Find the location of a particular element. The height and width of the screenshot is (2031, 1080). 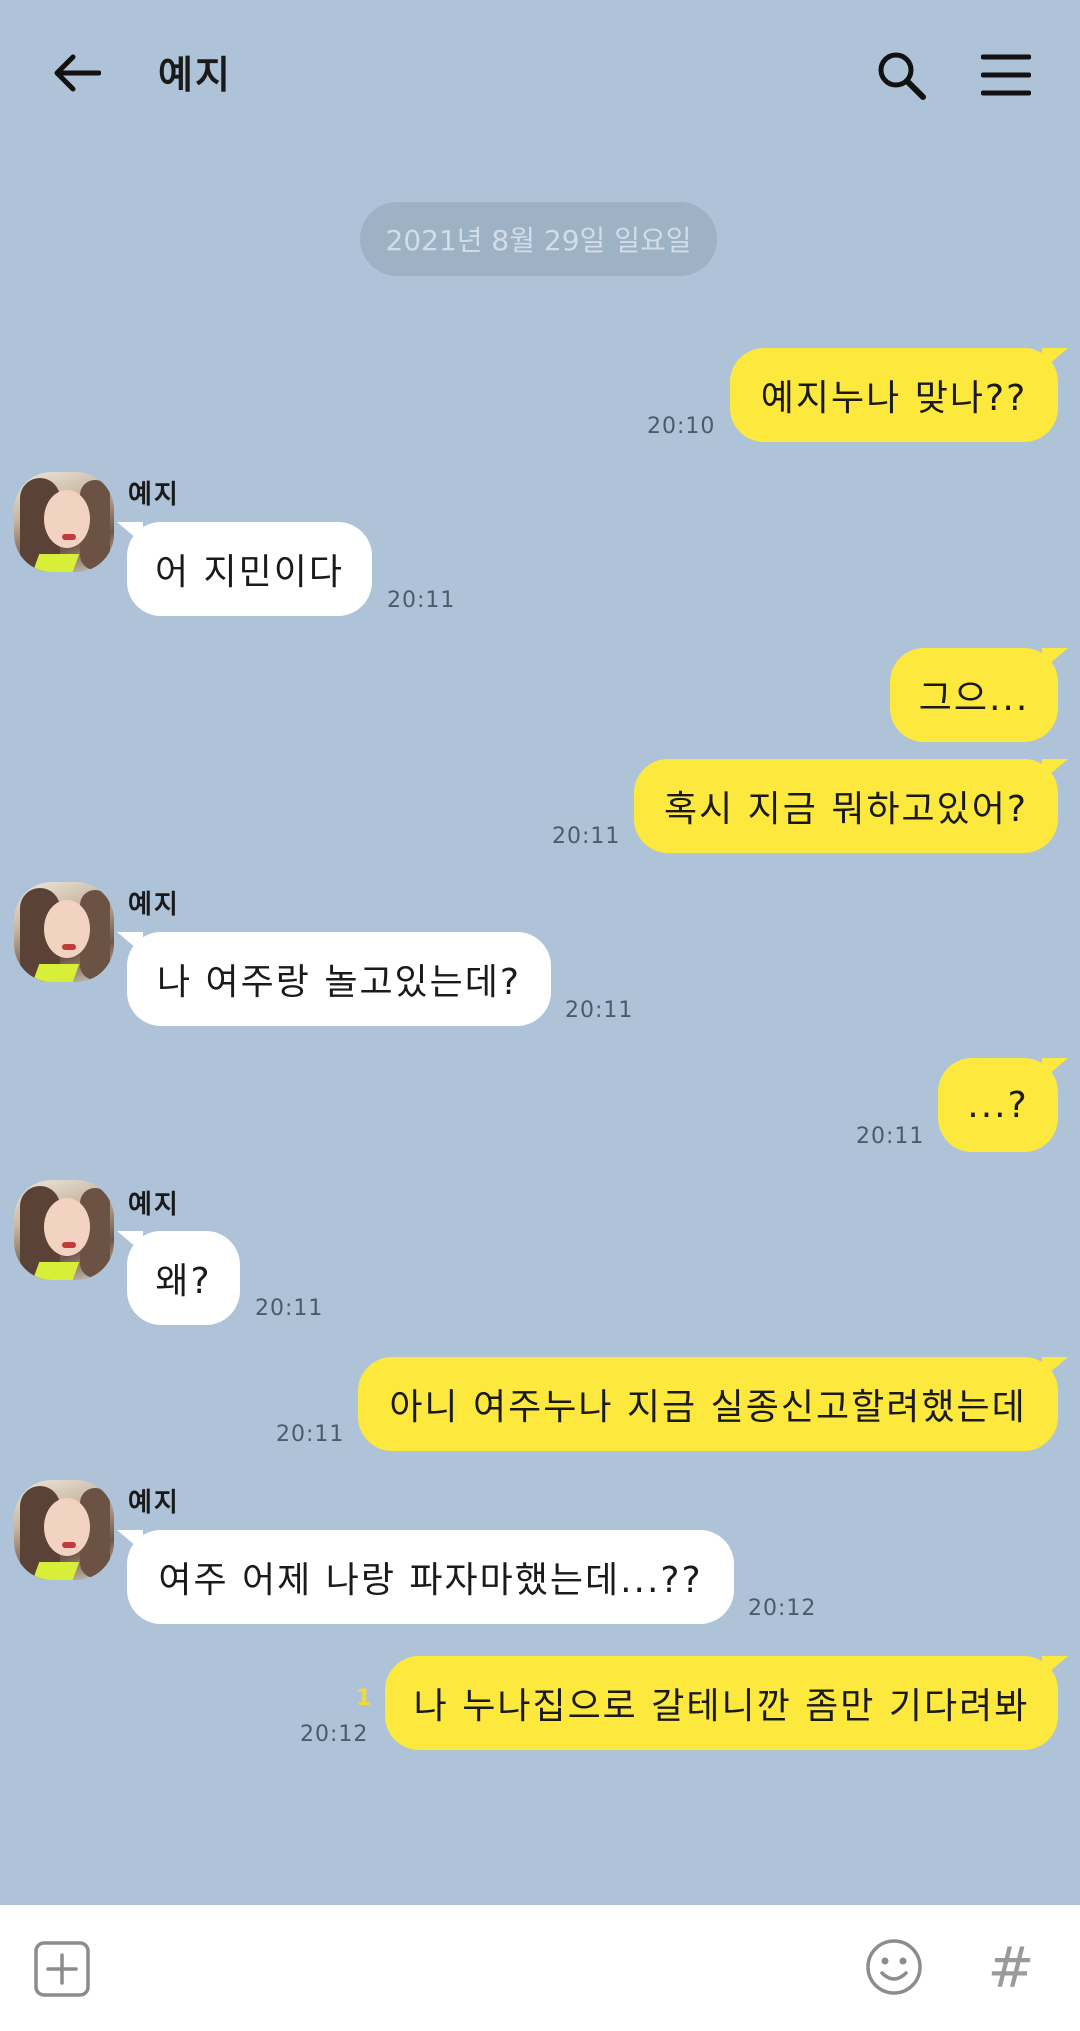

attach-button is located at coordinates (62, 1969).